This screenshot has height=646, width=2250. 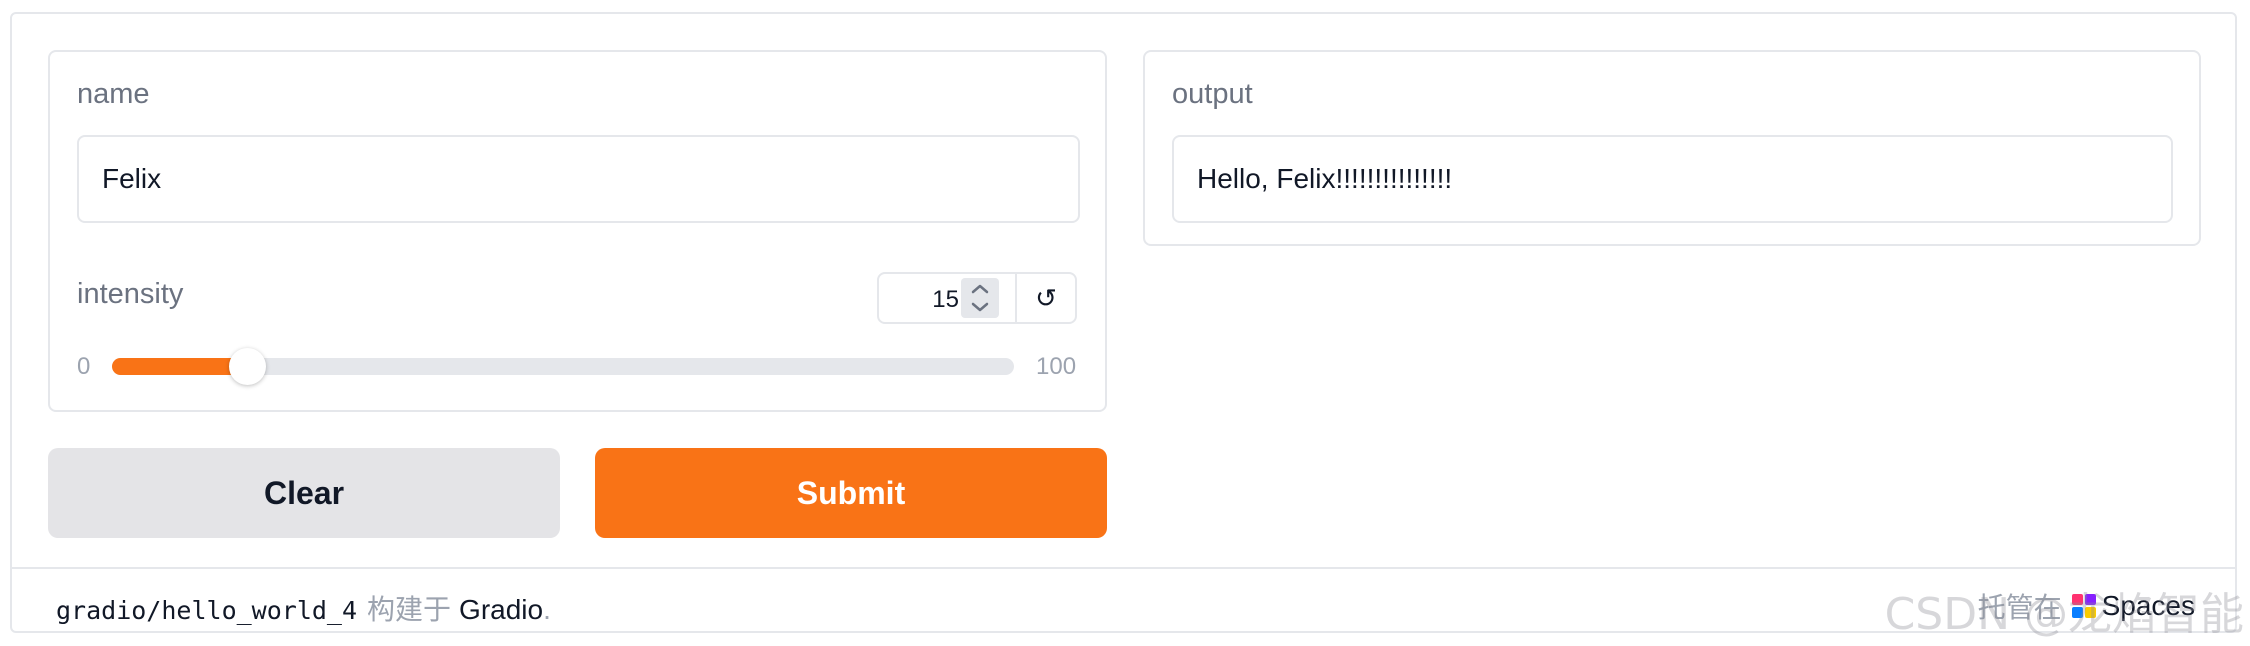 I want to click on footer-left: gradio/hello_world_4 构建于 Gradio ., so click(x=303, y=608).